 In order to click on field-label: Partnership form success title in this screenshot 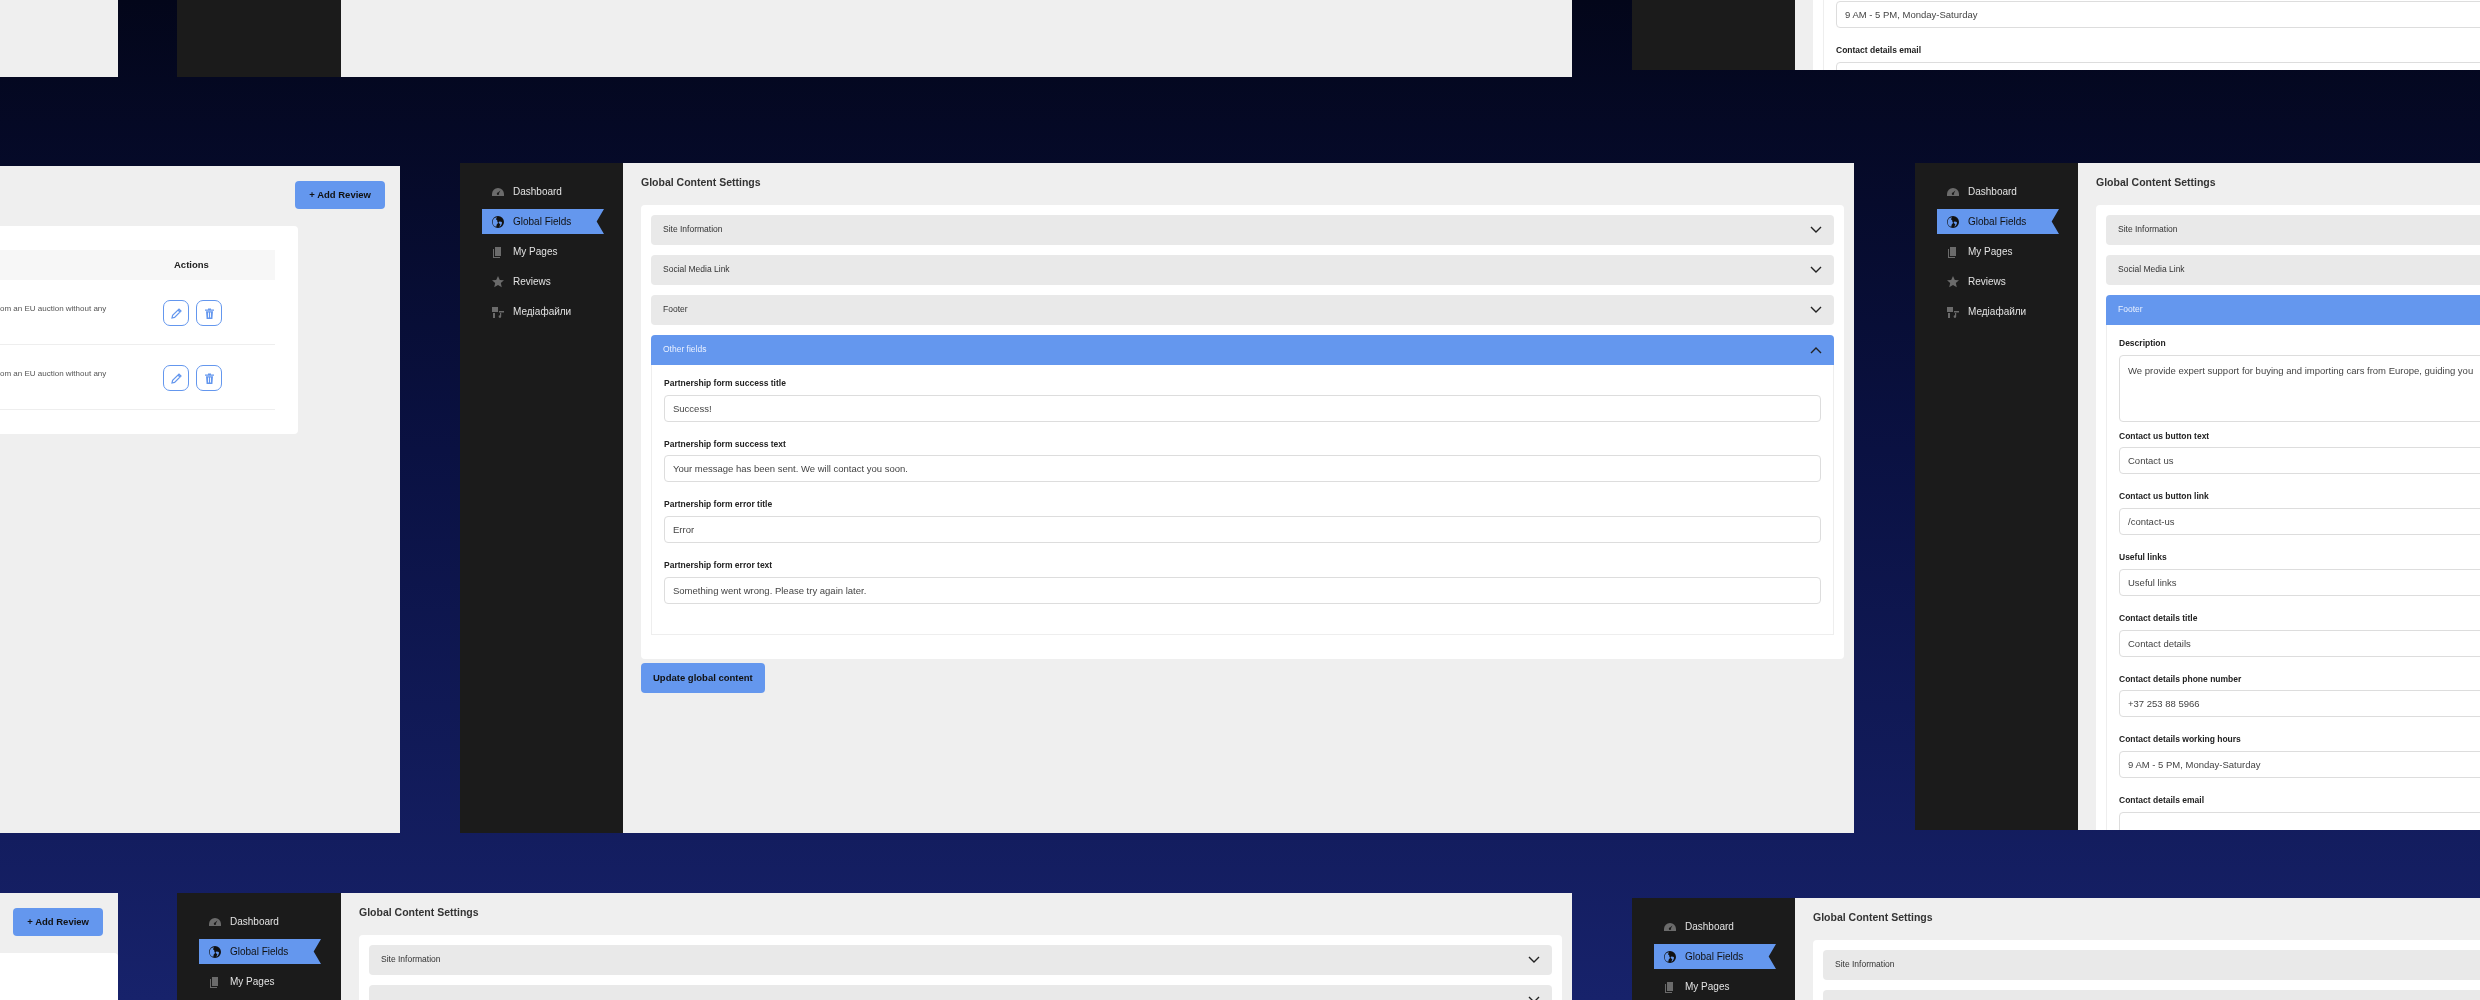, I will do `click(725, 383)`.